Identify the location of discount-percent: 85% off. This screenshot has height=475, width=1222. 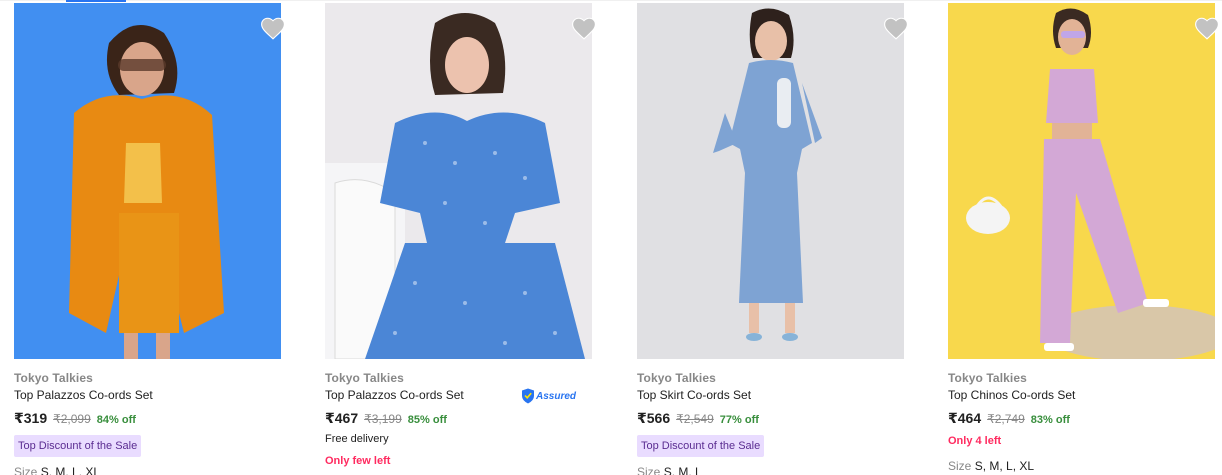
(427, 420).